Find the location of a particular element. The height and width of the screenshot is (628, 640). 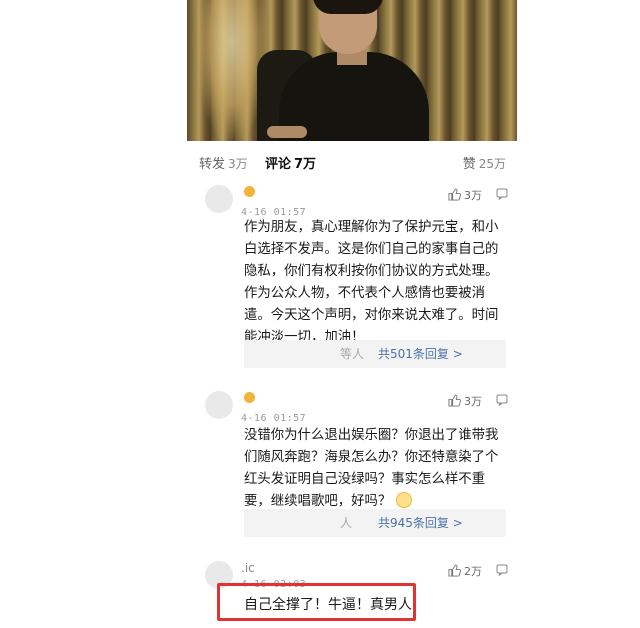

reply-users: 等人 is located at coordinates (352, 354).